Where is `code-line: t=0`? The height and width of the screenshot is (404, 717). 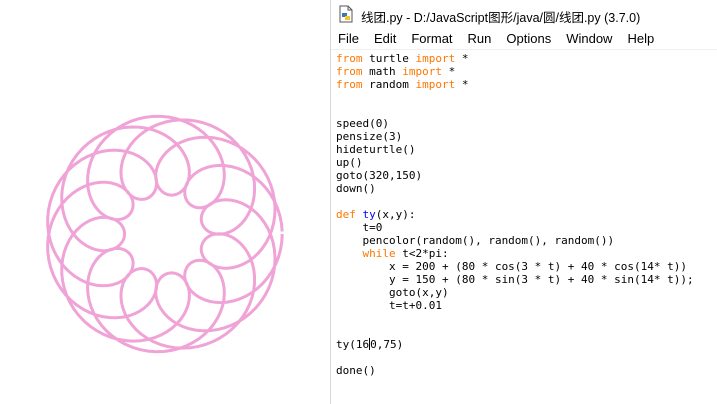 code-line: t=0 is located at coordinates (526, 227).